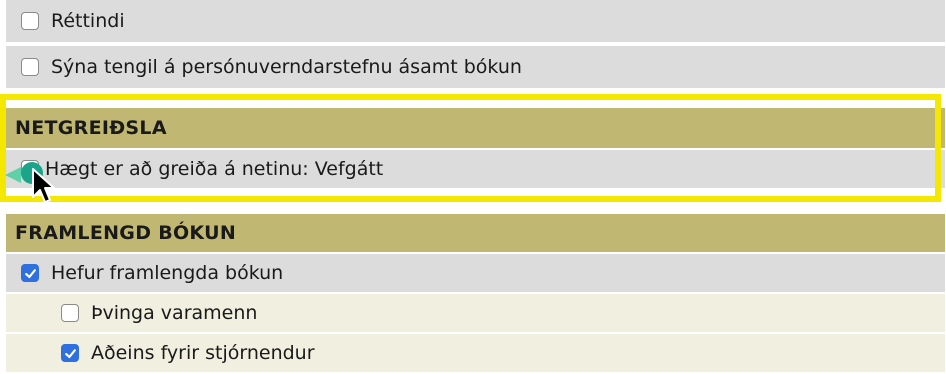  Describe the element at coordinates (70, 313) in the screenshot. I see `thvinga-varamenn-checkbox` at that location.